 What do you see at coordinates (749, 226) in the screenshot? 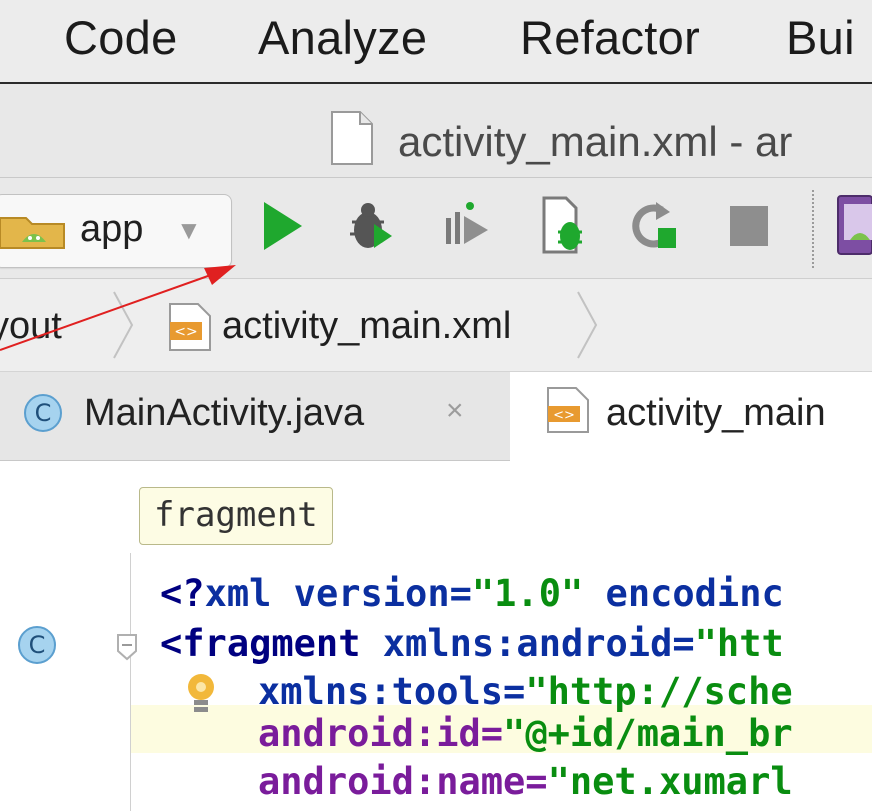
I see `stop-icon` at bounding box center [749, 226].